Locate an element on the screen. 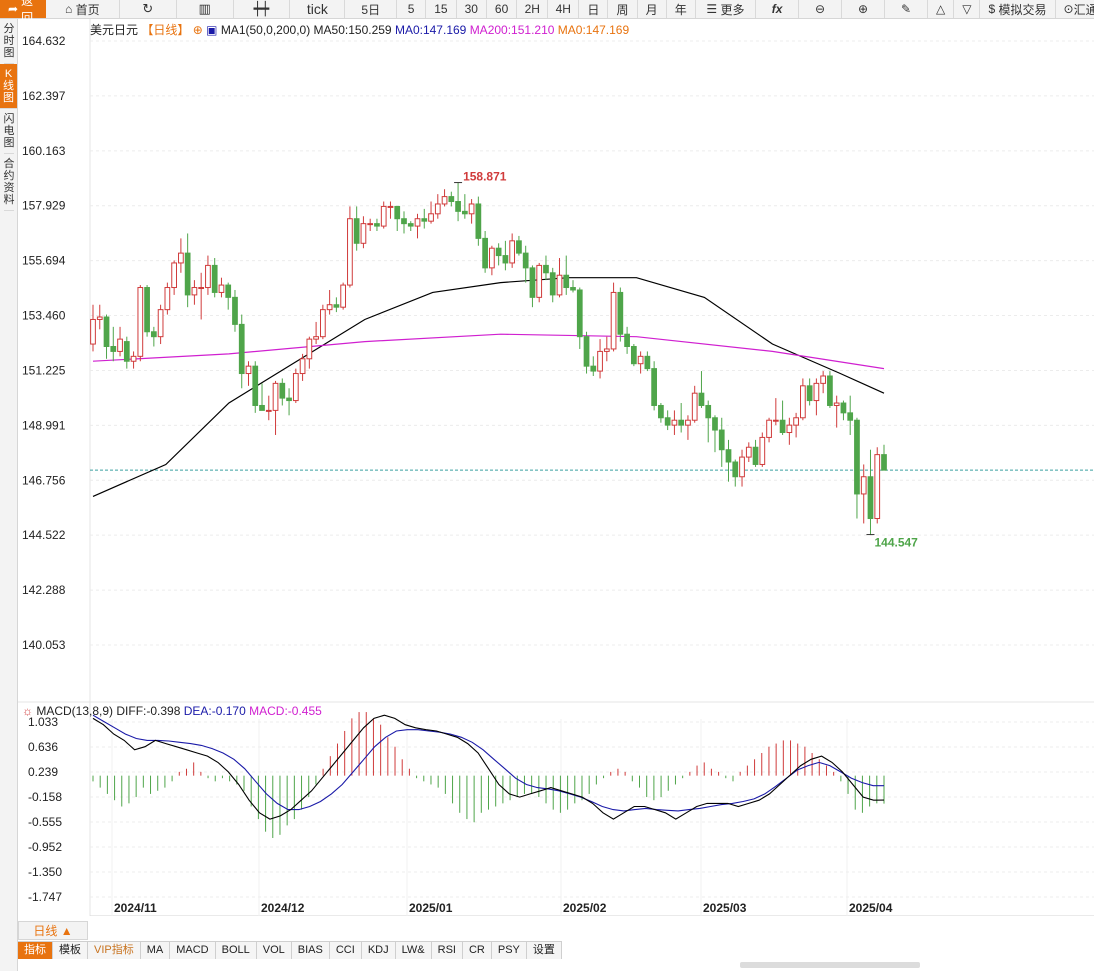 The image size is (1094, 971). horizontal-scrollbar is located at coordinates (830, 965).